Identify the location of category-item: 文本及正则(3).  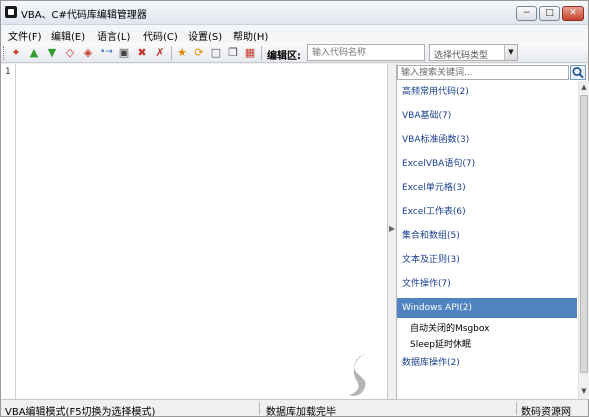
(487, 260).